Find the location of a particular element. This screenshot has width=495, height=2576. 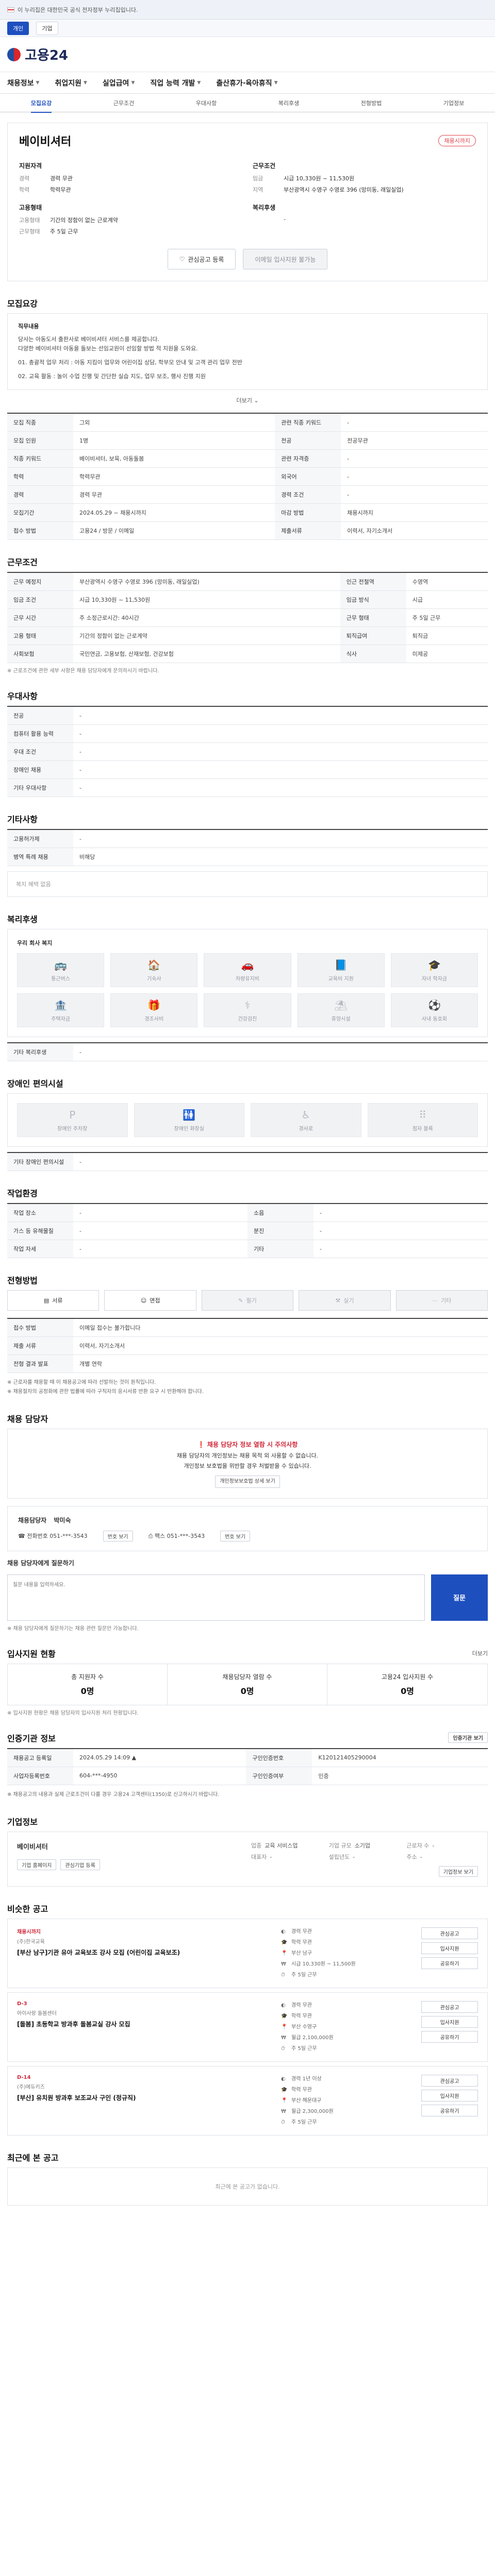

kv-key: 경력 is located at coordinates (24, 178).